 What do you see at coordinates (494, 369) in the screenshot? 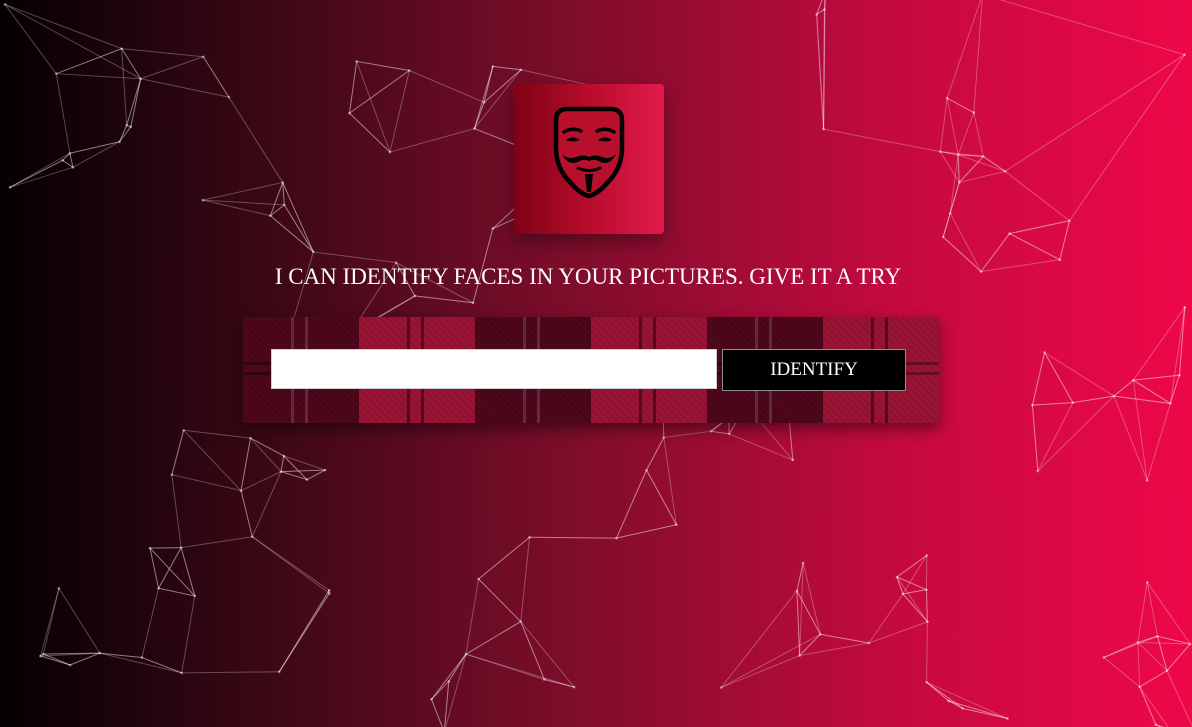
I see `image-url-input` at bounding box center [494, 369].